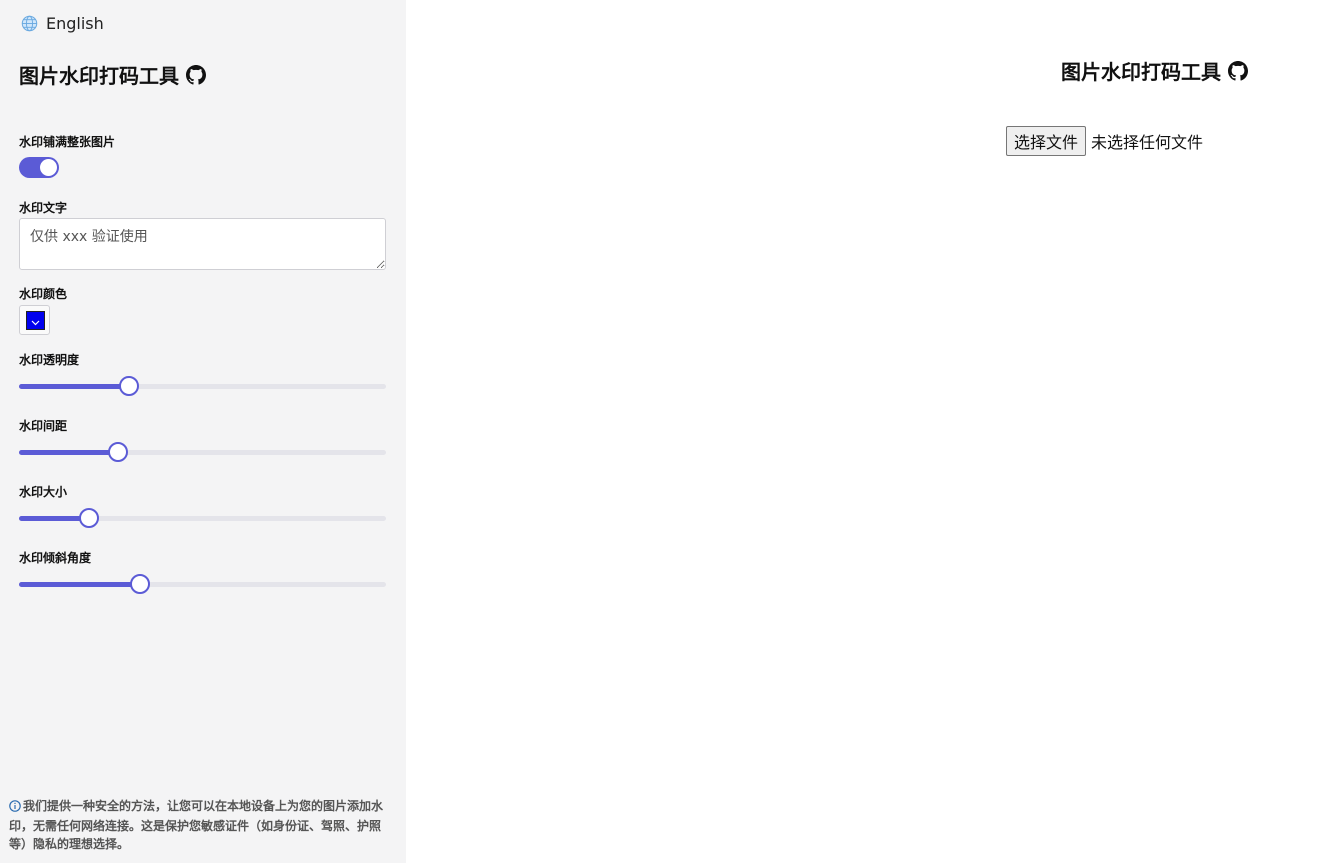 Image resolution: width=1330 pixels, height=863 pixels. What do you see at coordinates (1046, 141) in the screenshot?
I see `choose-file-button: 选择文件` at bounding box center [1046, 141].